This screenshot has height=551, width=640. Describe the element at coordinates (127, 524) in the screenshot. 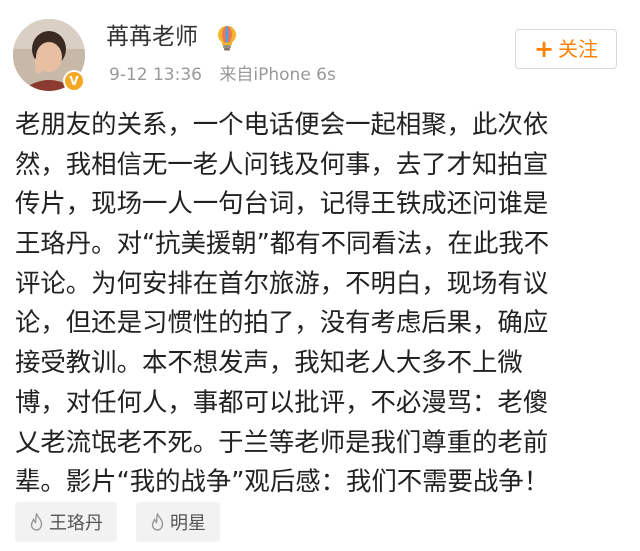

I see `topic-tags: 王珞丹 明星` at that location.